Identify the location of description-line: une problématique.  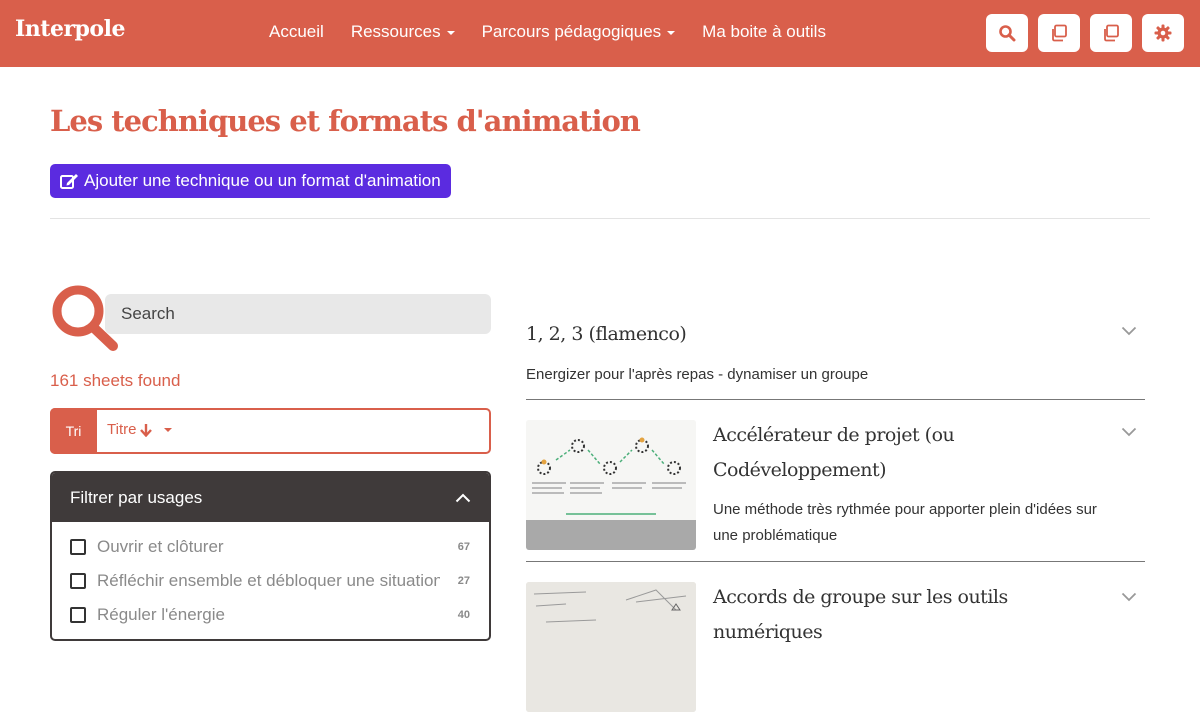
(775, 535).